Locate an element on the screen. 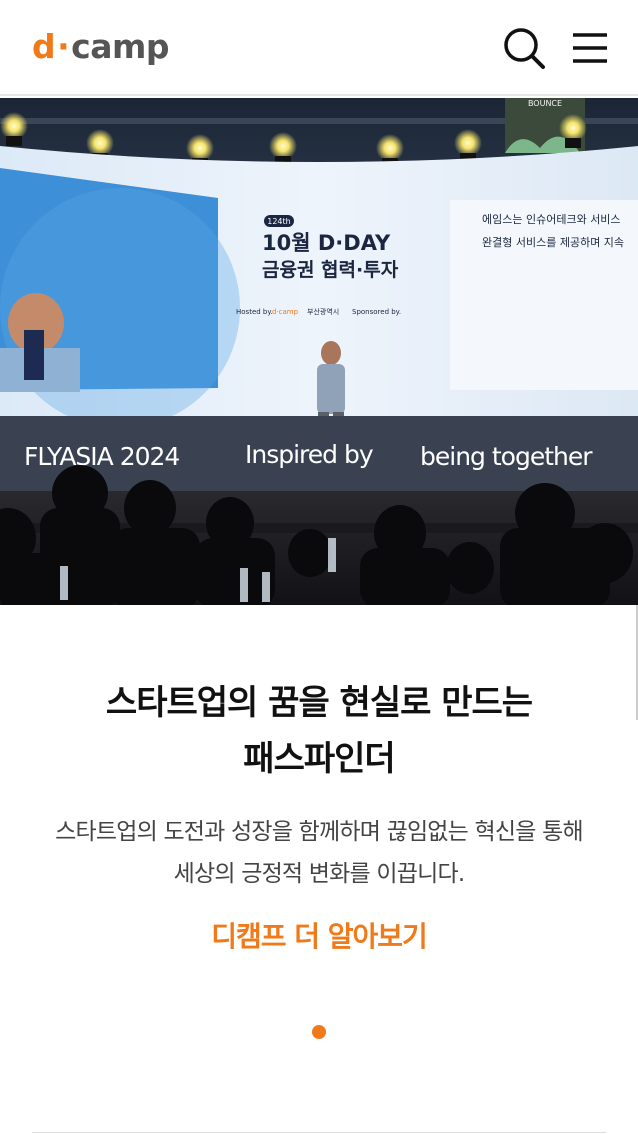 The height and width of the screenshot is (1134, 638). dcamp-logo: d · camp is located at coordinates (101, 46).